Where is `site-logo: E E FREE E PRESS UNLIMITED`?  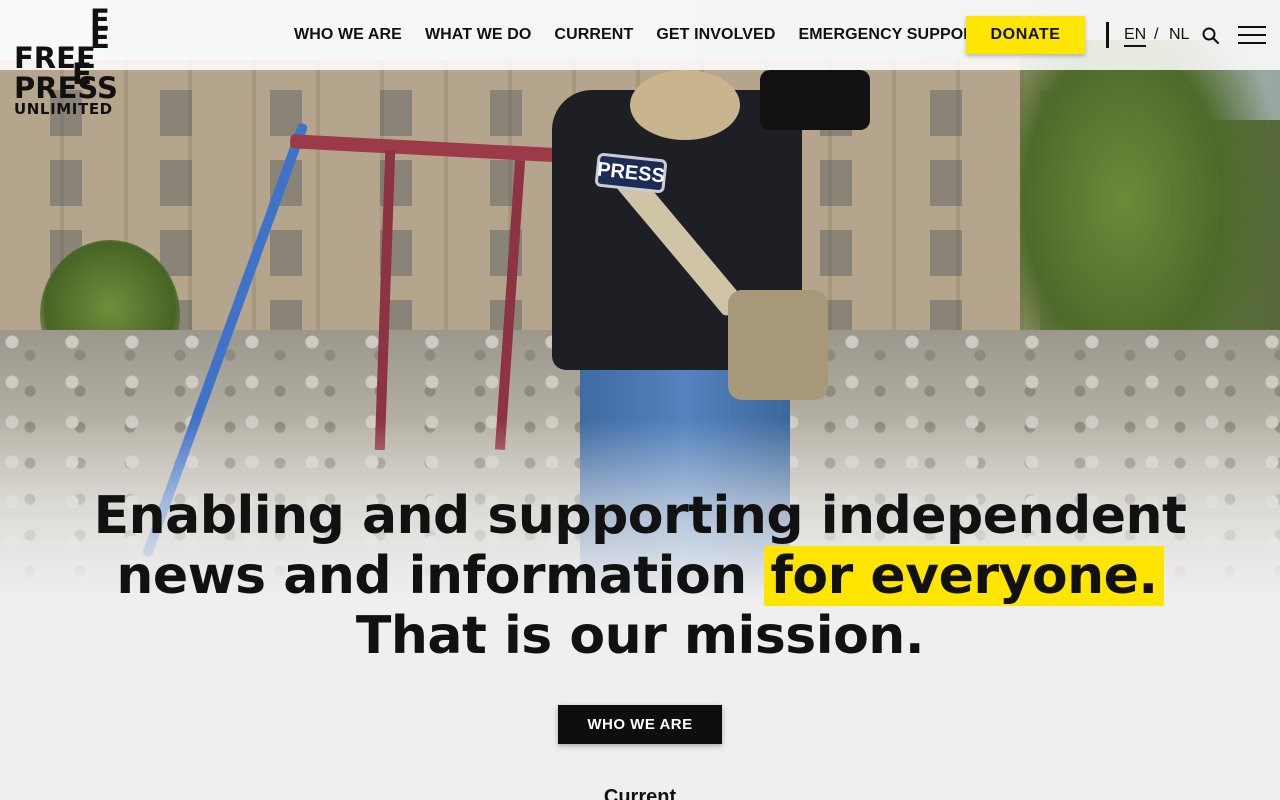 site-logo: E E FREE E PRESS UNLIMITED is located at coordinates (66, 62).